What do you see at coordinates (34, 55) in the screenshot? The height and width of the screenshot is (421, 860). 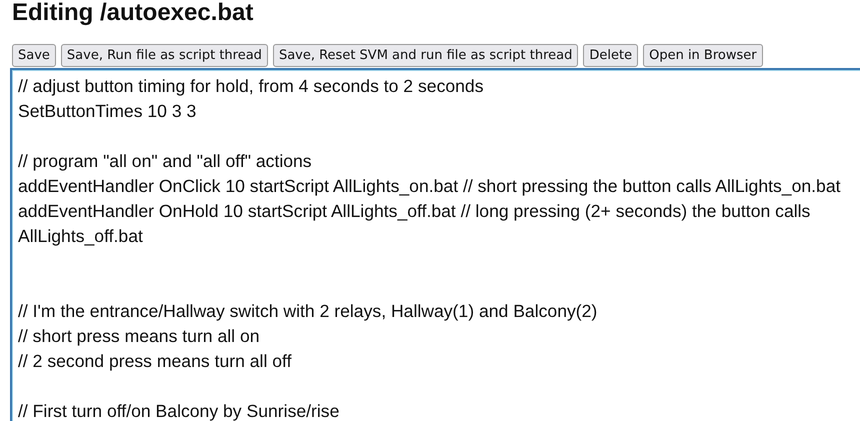 I see `toolbar-button: Save` at bounding box center [34, 55].